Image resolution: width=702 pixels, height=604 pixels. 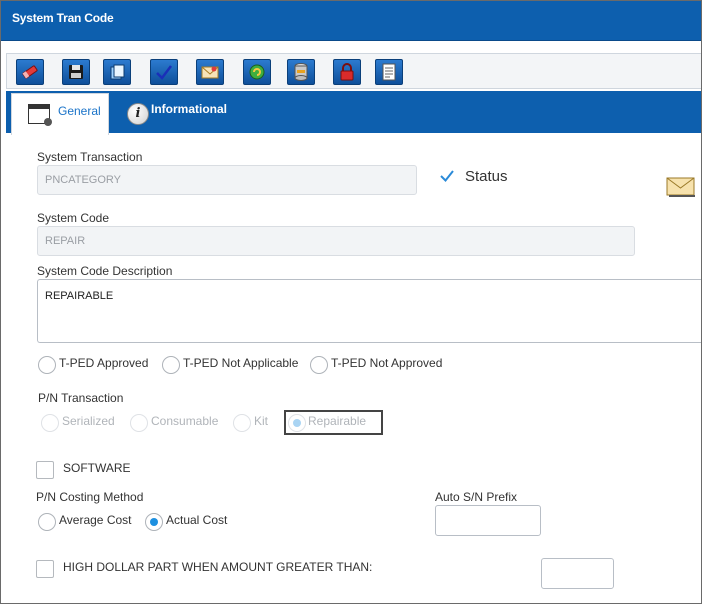 What do you see at coordinates (40, 115) in the screenshot?
I see `window-icon` at bounding box center [40, 115].